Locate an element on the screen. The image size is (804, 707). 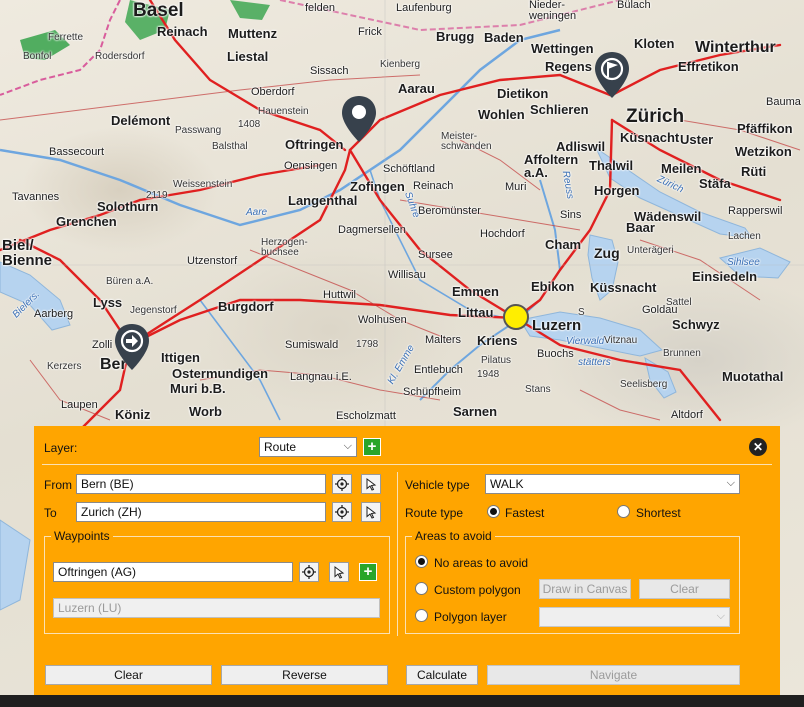
place-label-biel: Biel/ Bienne is located at coordinates (27, 253).